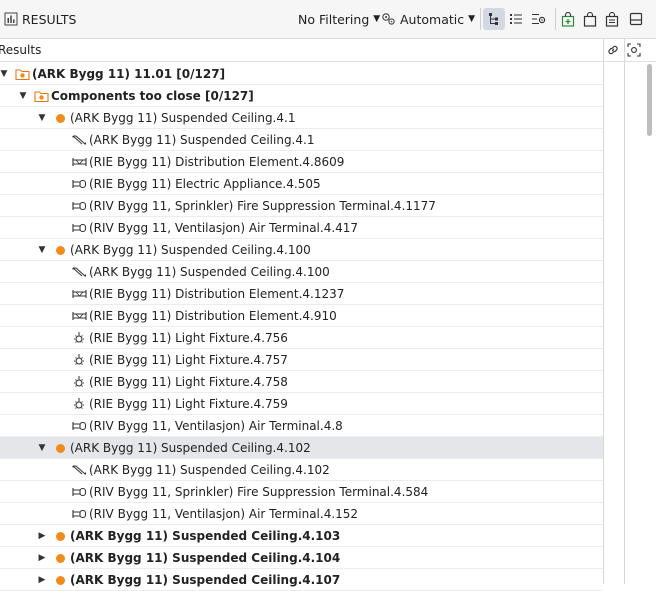  I want to click on panel-title-text: RESULTS, so click(49, 19).